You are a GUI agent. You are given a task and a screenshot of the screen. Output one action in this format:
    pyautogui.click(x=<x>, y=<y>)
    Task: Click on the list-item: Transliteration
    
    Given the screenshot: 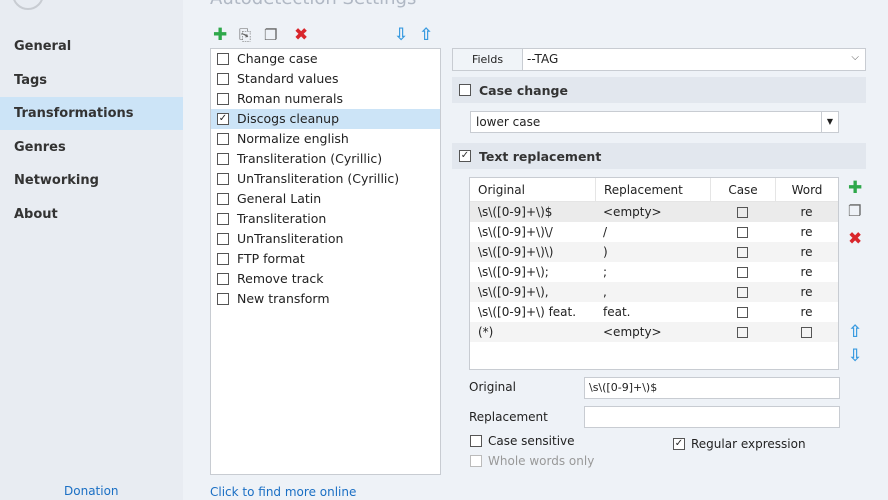 What is the action you would take?
    pyautogui.click(x=325, y=219)
    